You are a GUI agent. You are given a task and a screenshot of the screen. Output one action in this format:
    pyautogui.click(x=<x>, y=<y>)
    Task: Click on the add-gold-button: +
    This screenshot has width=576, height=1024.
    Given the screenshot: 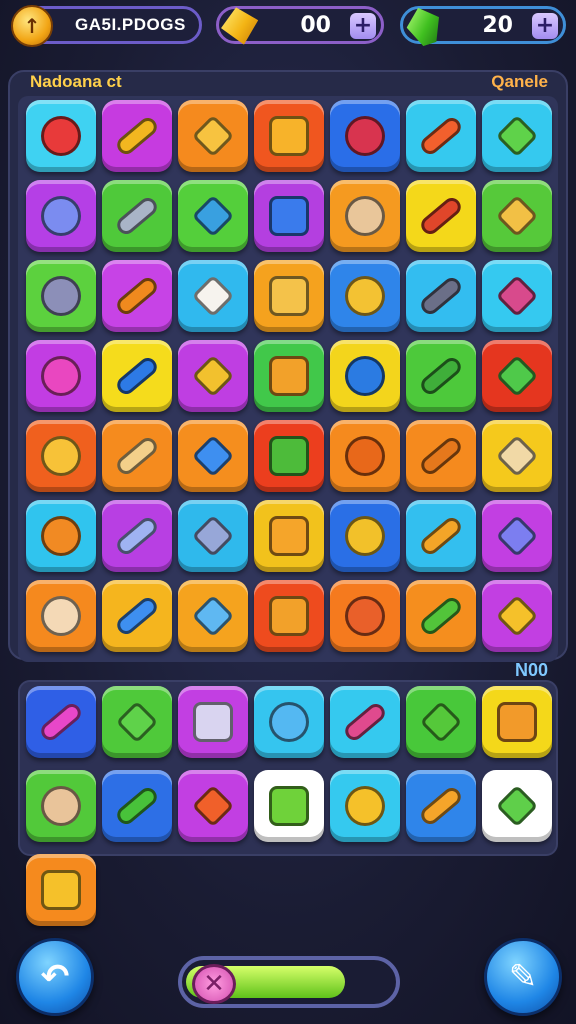 What is the action you would take?
    pyautogui.click(x=363, y=26)
    